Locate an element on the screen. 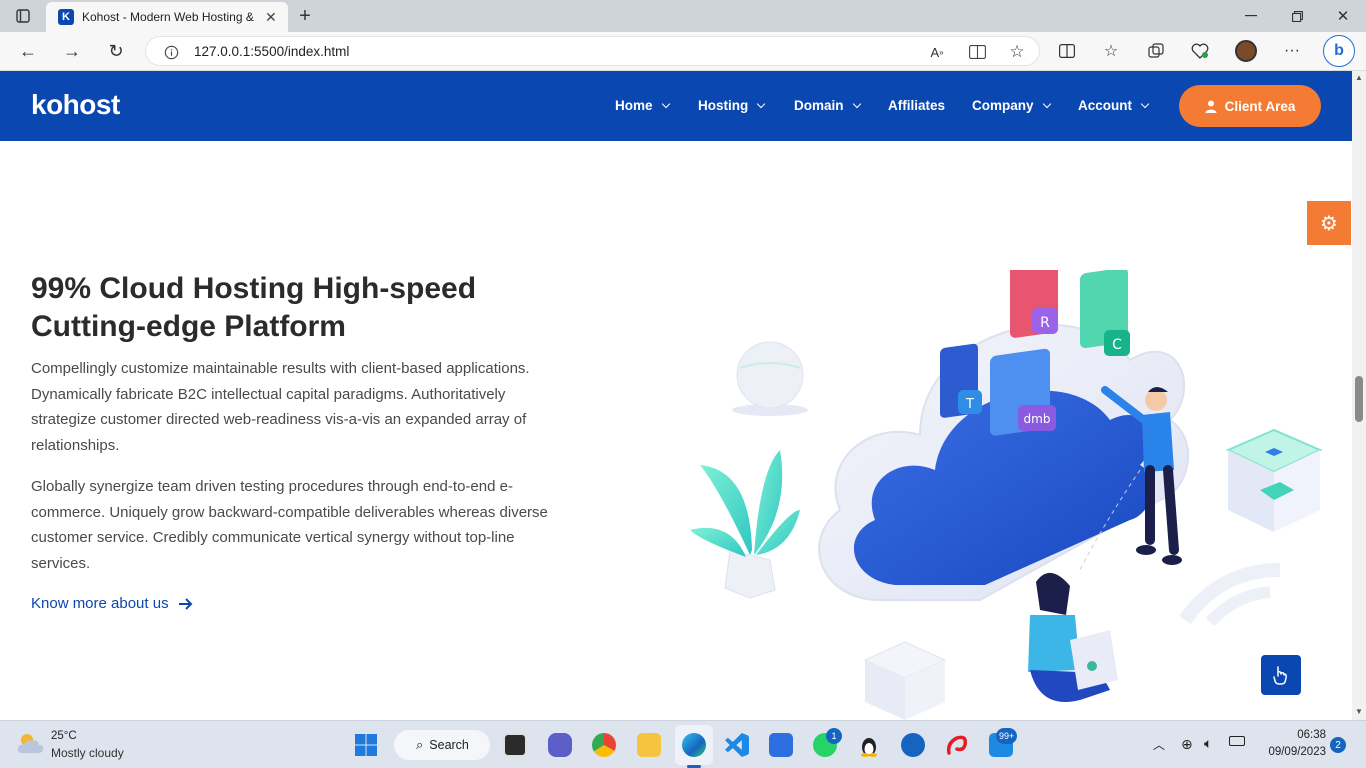 This screenshot has height=768, width=1366. pointer-hand-icon is located at coordinates (1280, 675).